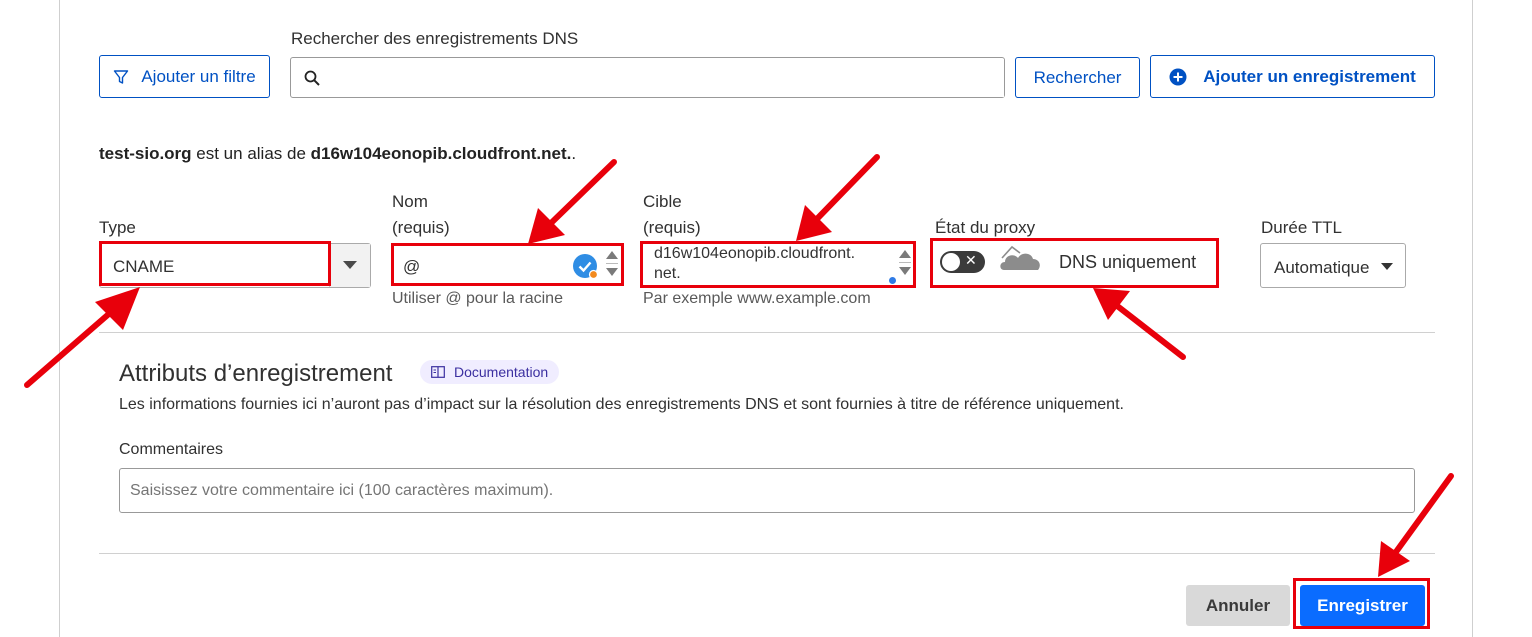 The image size is (1532, 637). I want to click on panel-left-border, so click(59, 318).